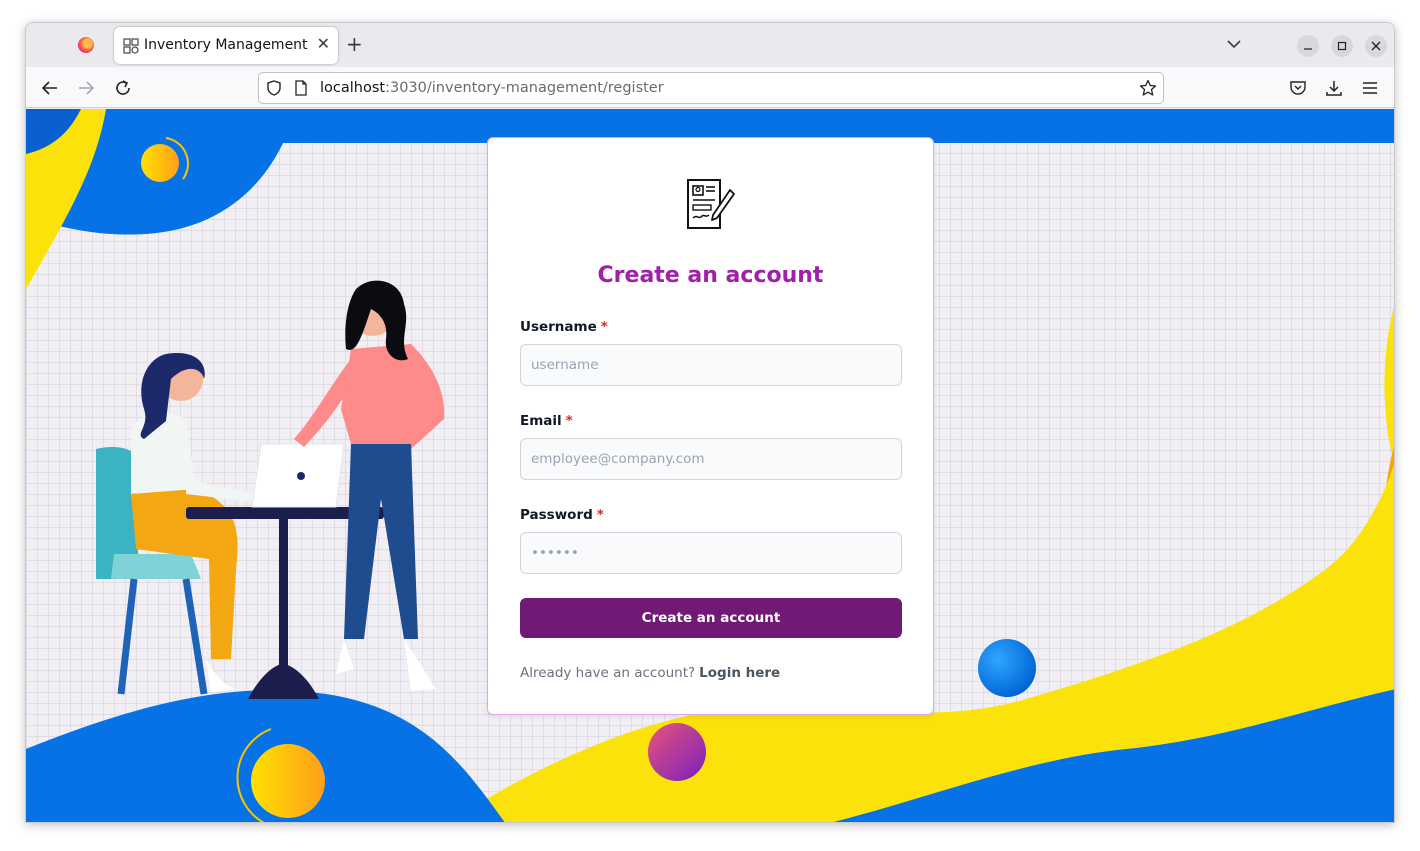  What do you see at coordinates (301, 88) in the screenshot?
I see `page-icon` at bounding box center [301, 88].